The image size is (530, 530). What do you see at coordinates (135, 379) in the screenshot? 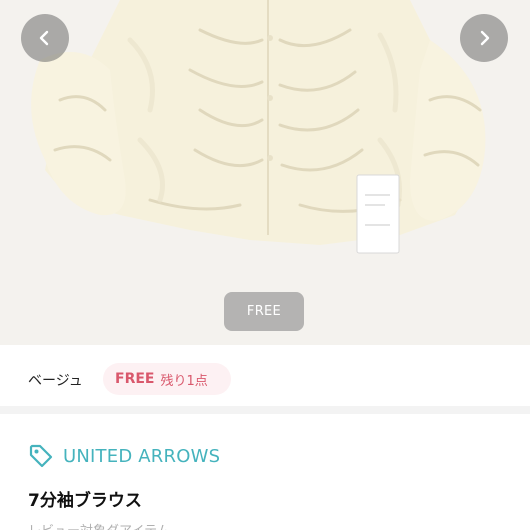
I see `stock-size-label: FREE` at bounding box center [135, 379].